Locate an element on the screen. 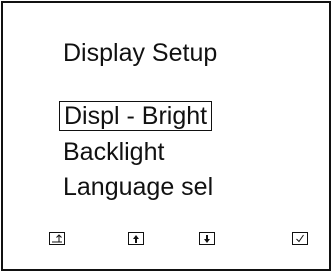 The width and height of the screenshot is (331, 271). menu-item-backlight: Backlight is located at coordinates (113, 152).